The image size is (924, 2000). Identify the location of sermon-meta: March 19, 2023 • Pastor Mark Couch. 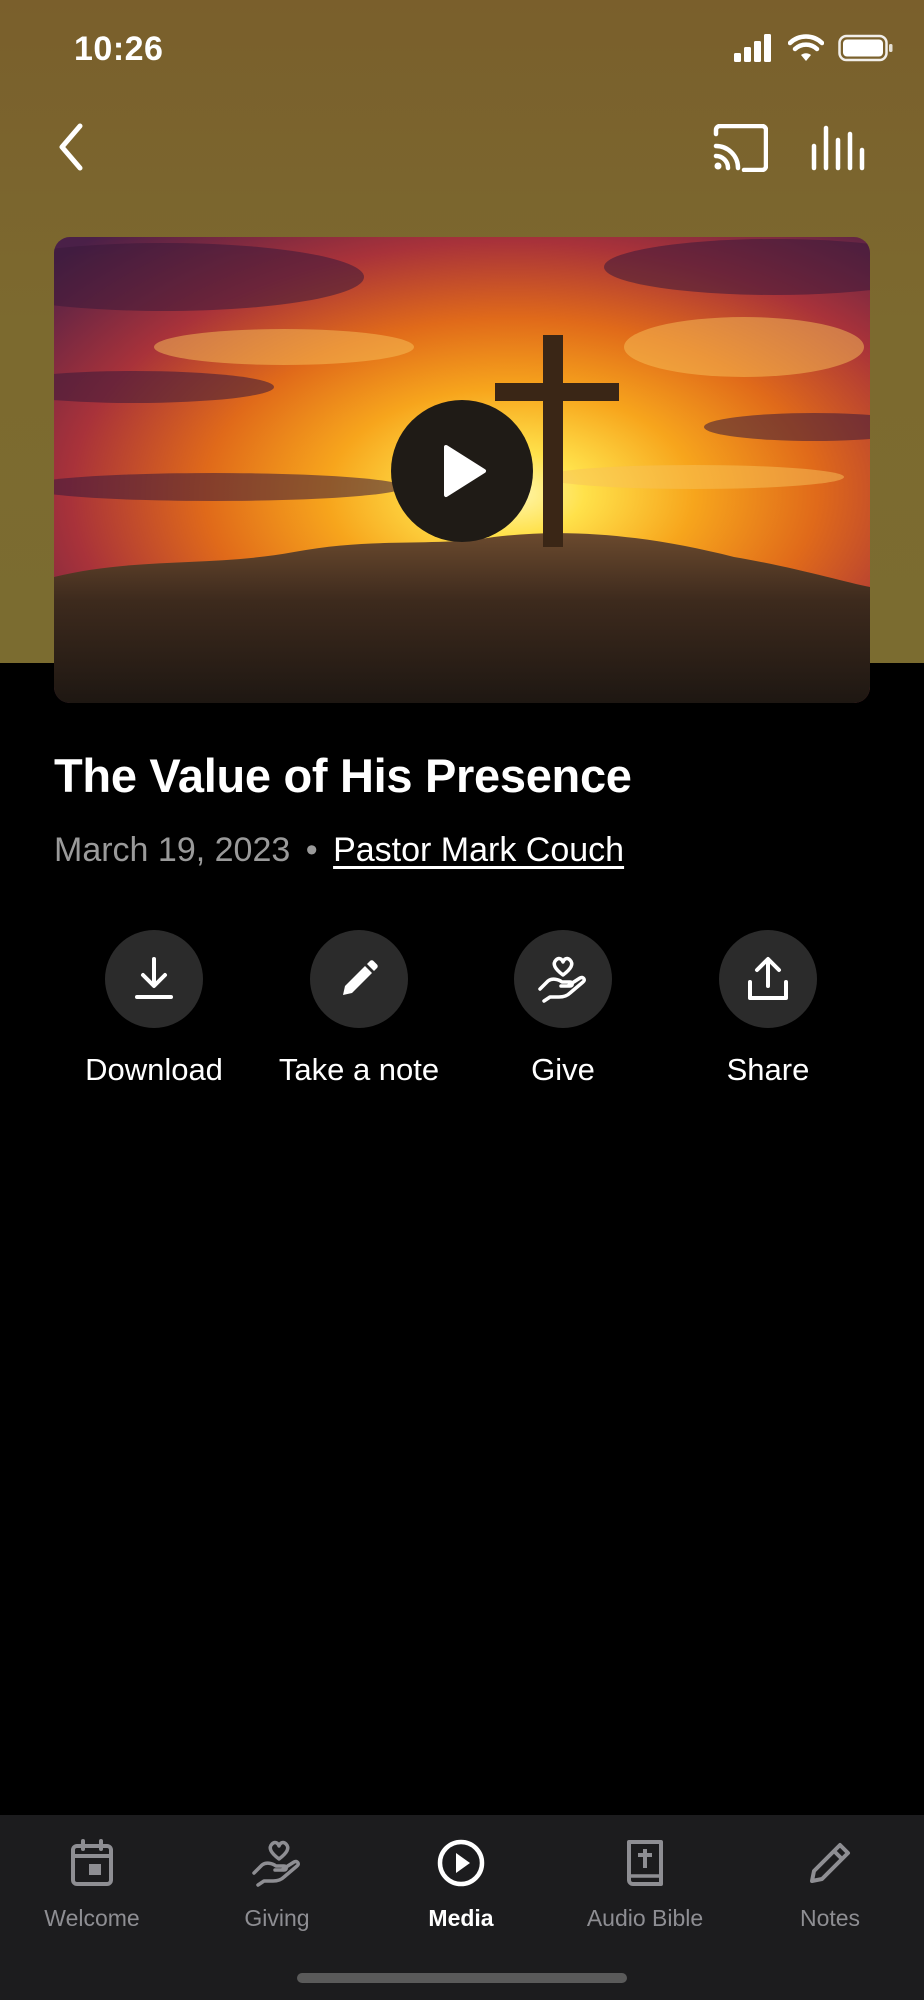
(339, 850).